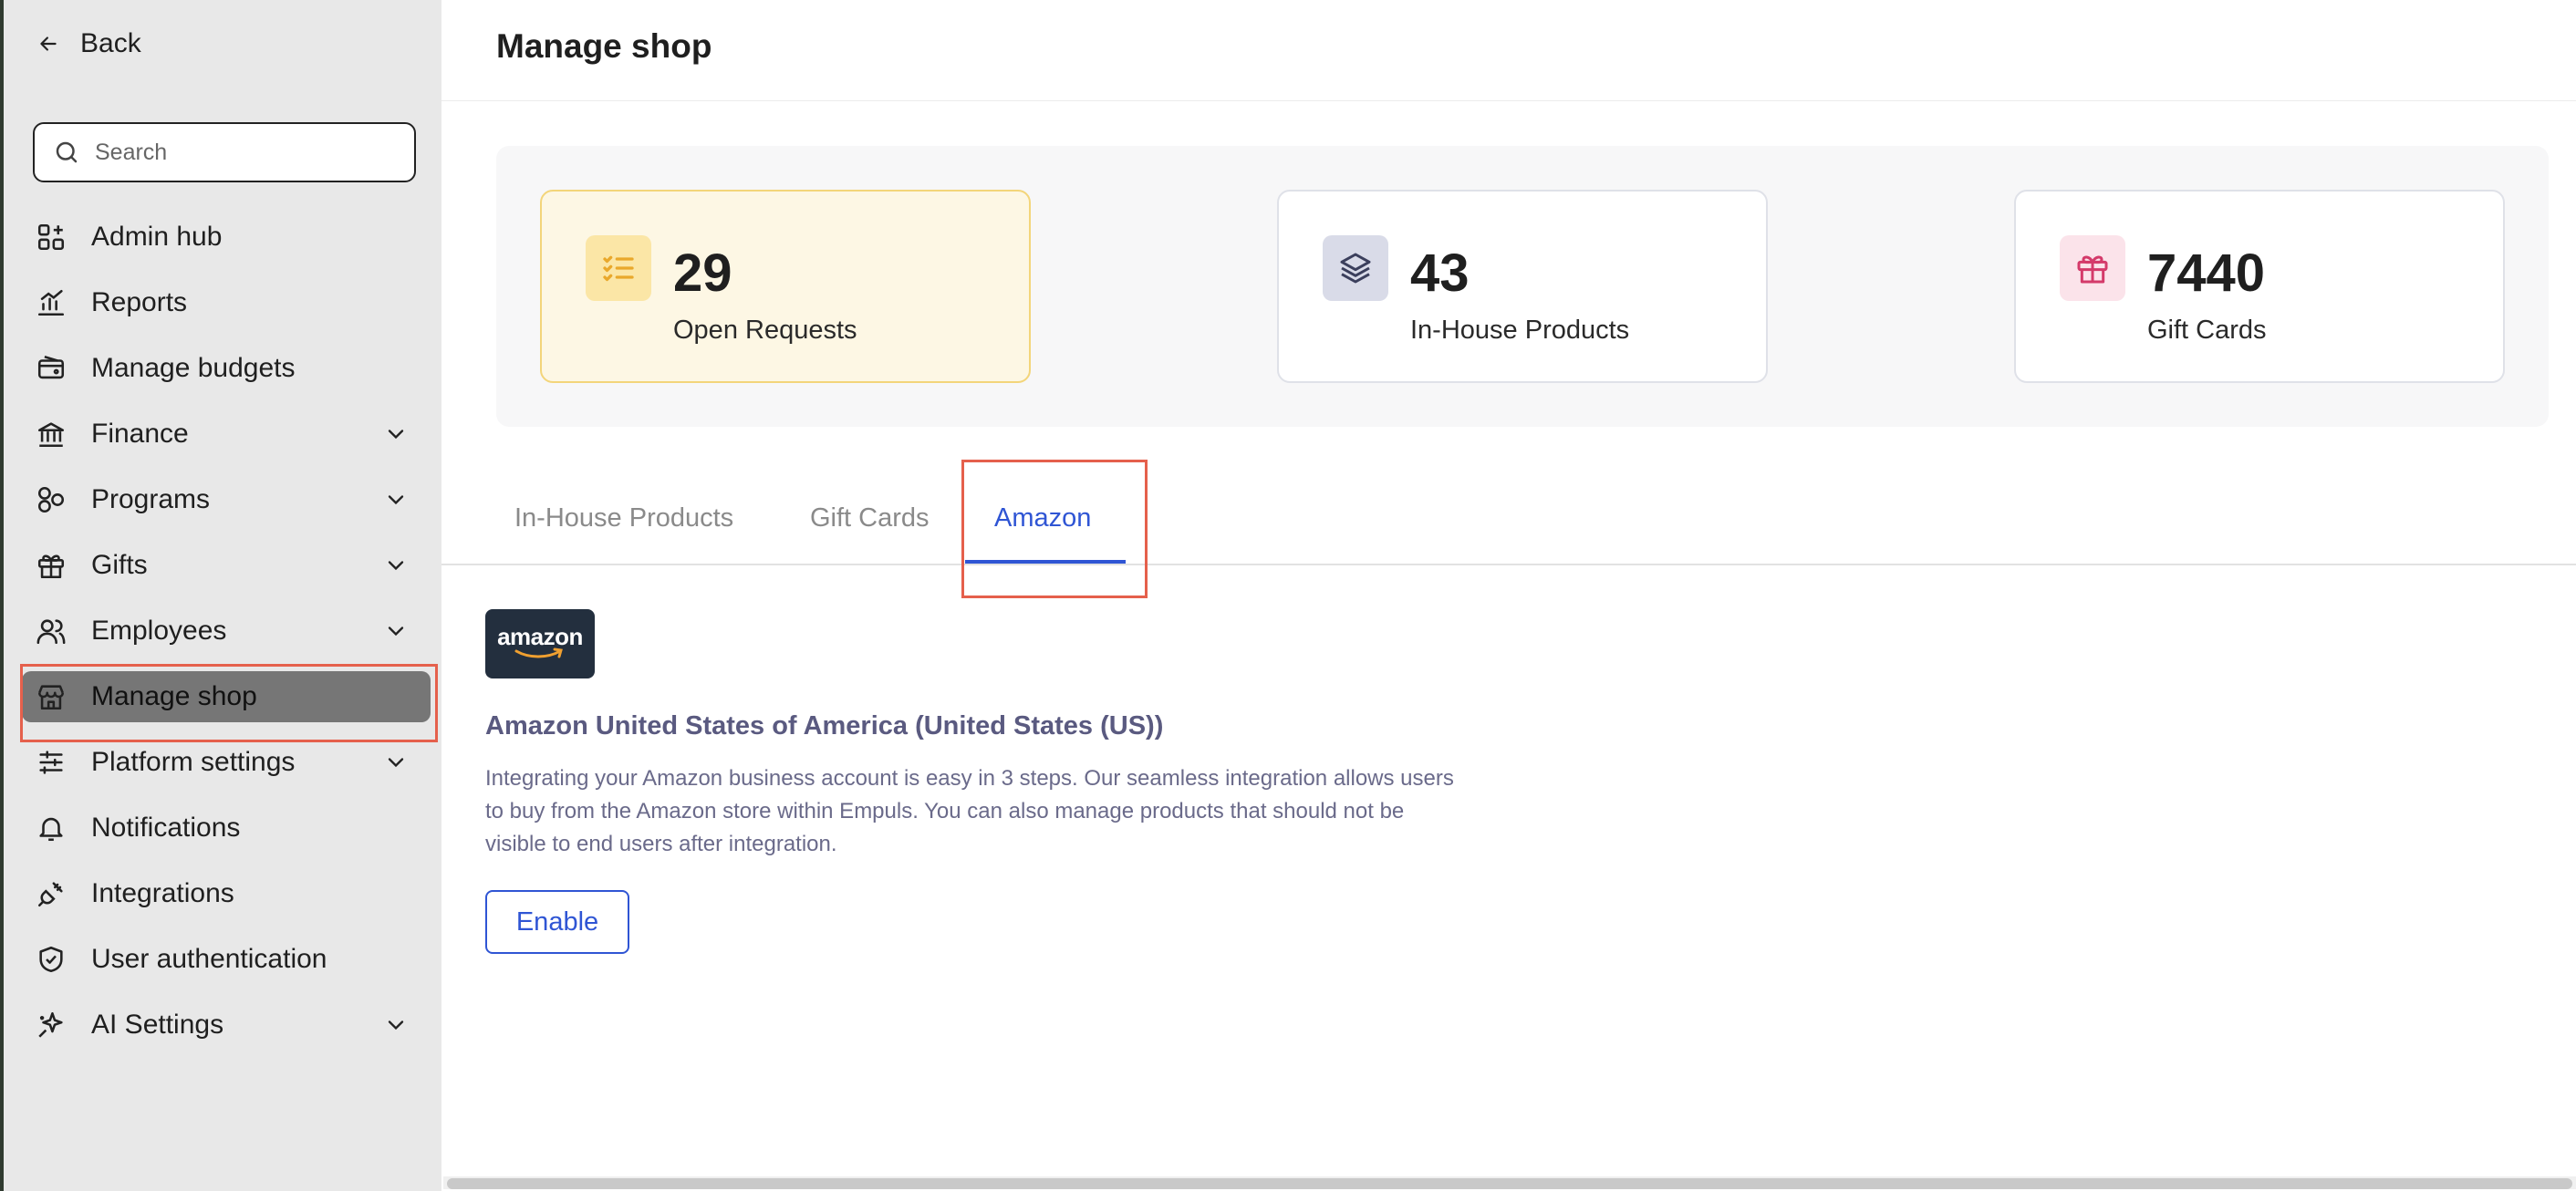 Image resolution: width=2576 pixels, height=1191 pixels. What do you see at coordinates (209, 959) in the screenshot?
I see `sidebar-item-label: User authentication` at bounding box center [209, 959].